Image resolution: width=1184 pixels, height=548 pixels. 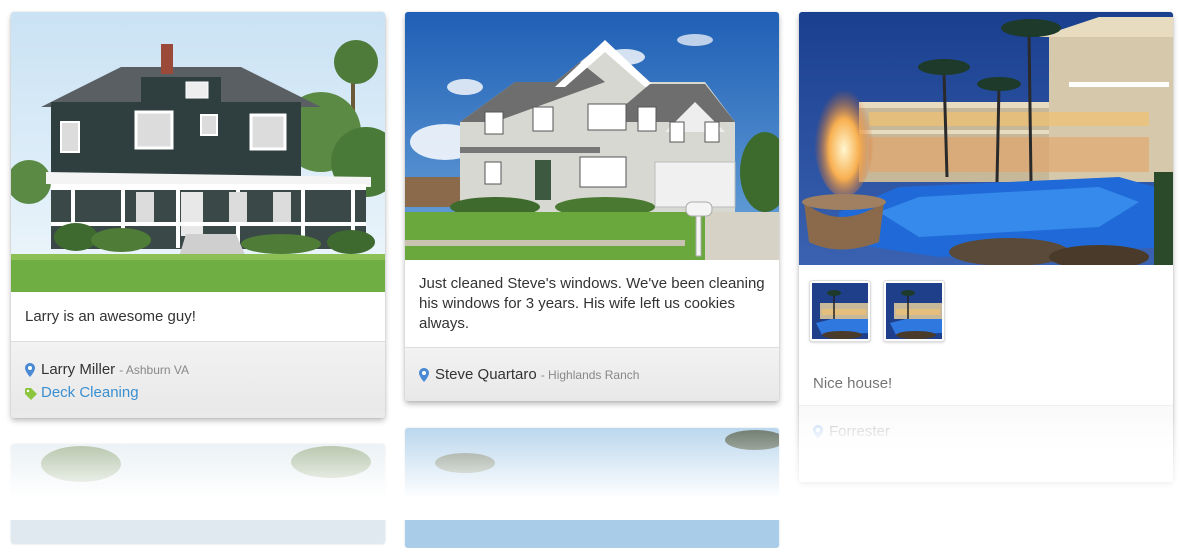 What do you see at coordinates (154, 369) in the screenshot?
I see `author-location: - Ashburn VA` at bounding box center [154, 369].